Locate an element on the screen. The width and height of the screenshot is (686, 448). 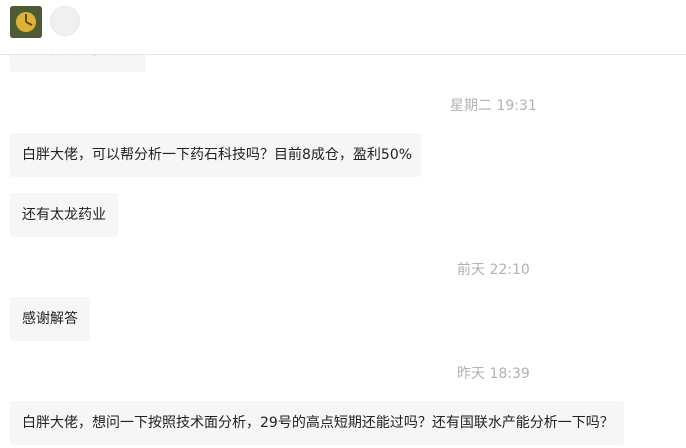
avatar-image is located at coordinates (26, 22).